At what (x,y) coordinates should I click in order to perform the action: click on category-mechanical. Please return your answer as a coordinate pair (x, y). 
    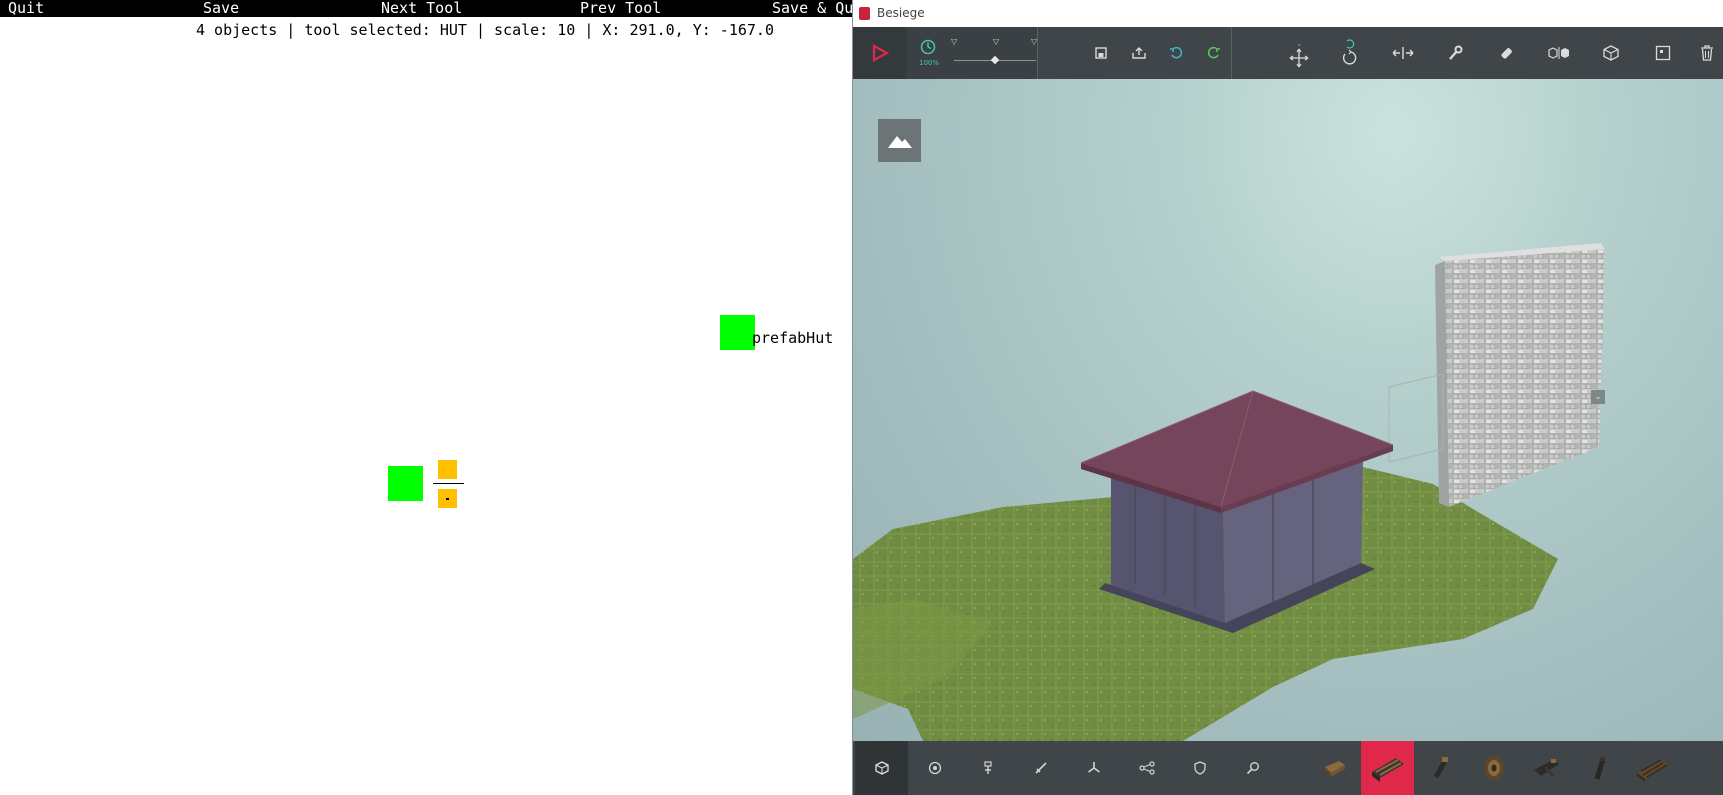
    Looking at the image, I should click on (987, 768).